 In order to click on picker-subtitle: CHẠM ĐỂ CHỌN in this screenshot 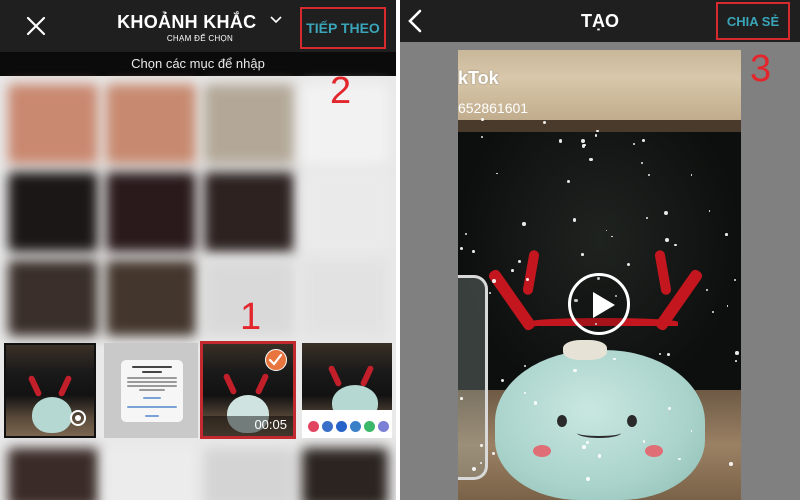, I will do `click(200, 38)`.